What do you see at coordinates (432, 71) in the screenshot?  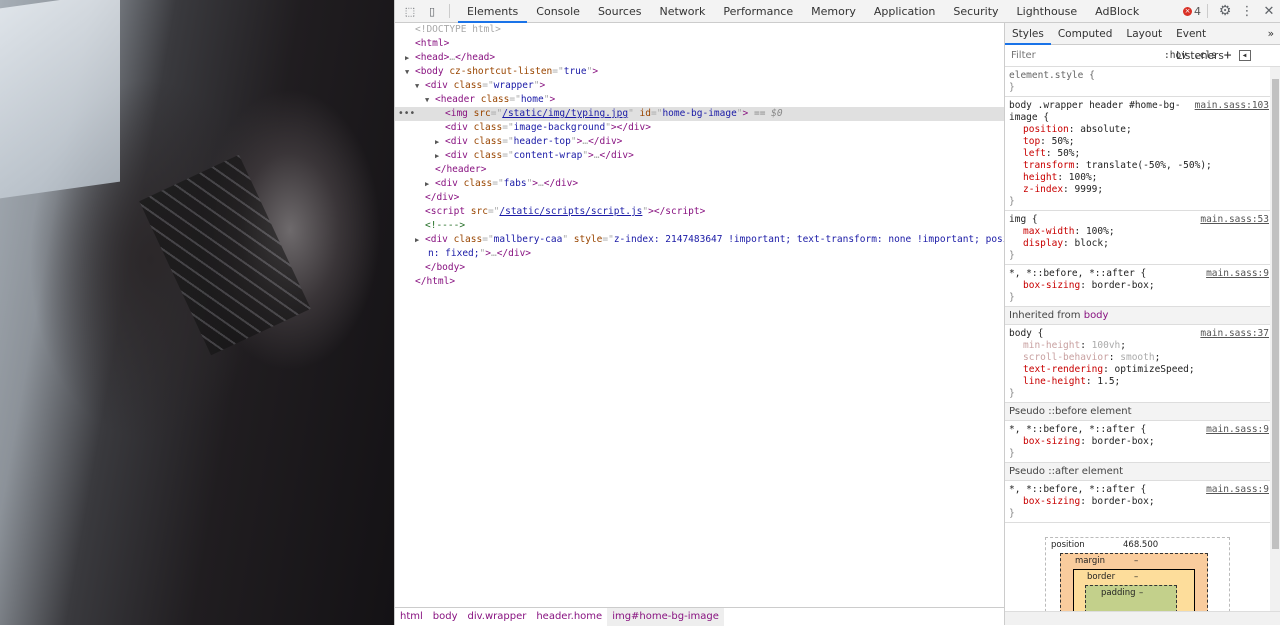 I see `dom-token: <body` at bounding box center [432, 71].